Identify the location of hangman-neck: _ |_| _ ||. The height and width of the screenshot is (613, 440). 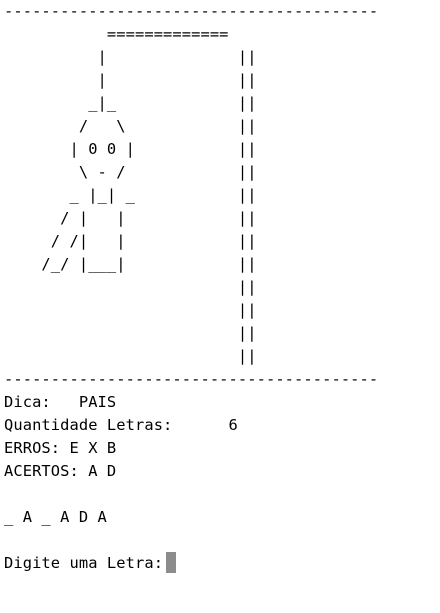
(130, 195).